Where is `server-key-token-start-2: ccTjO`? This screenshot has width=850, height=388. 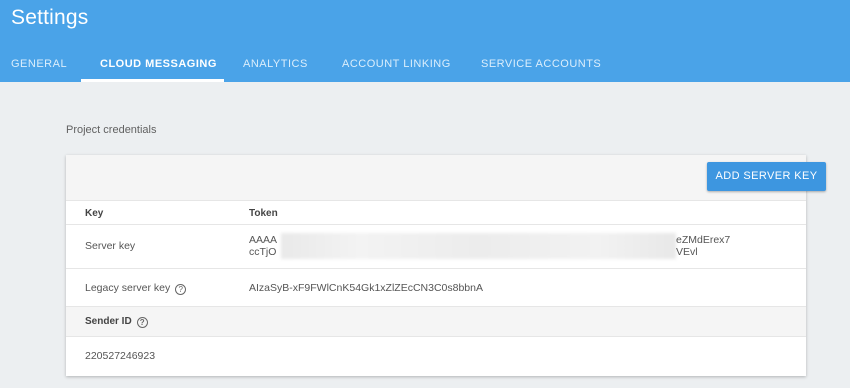 server-key-token-start-2: ccTjO is located at coordinates (263, 252).